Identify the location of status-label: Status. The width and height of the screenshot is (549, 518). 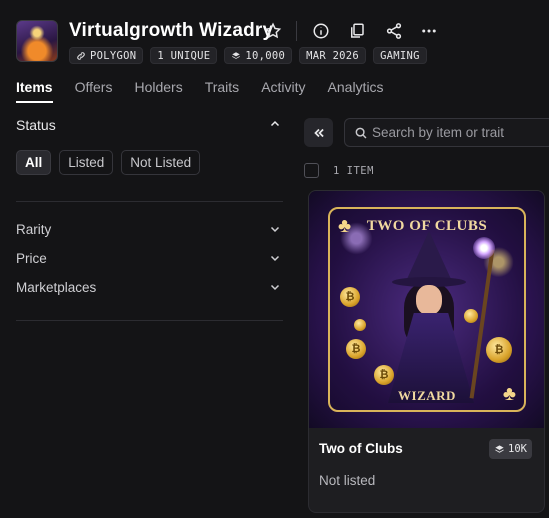
(36, 125).